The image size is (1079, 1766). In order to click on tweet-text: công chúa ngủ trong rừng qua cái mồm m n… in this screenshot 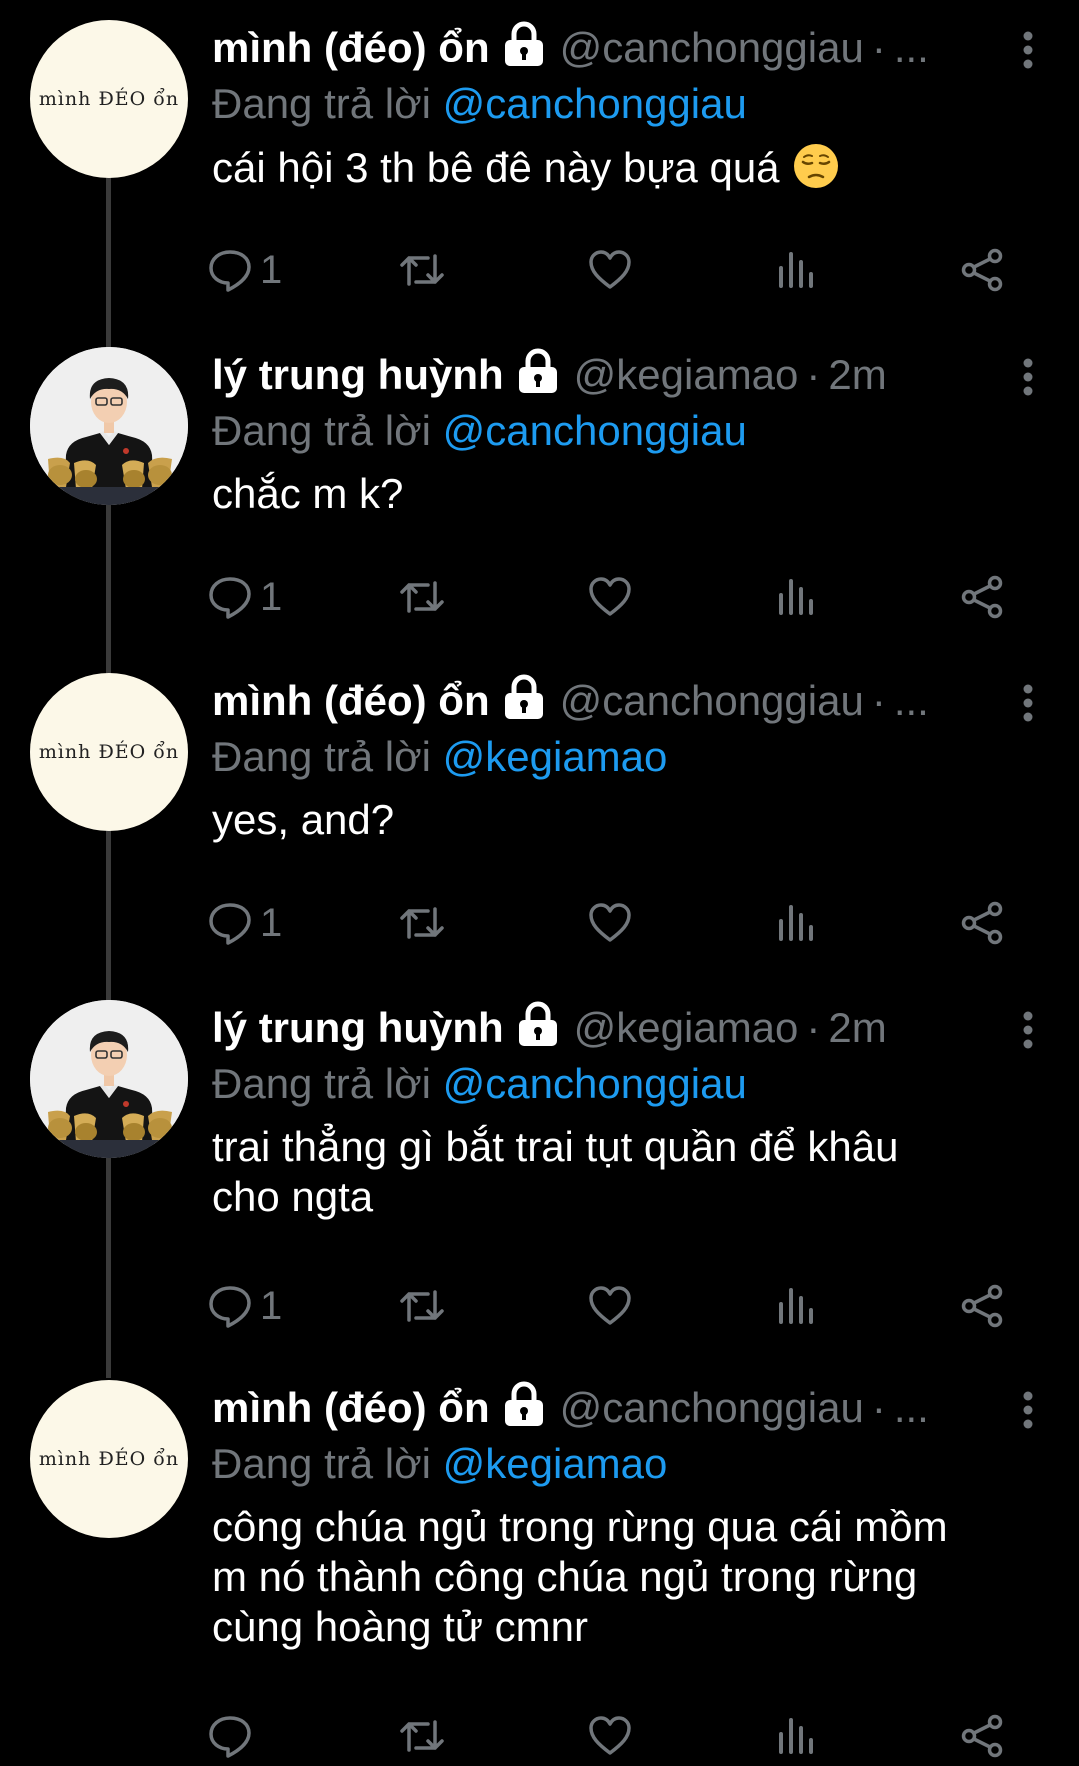, I will do `click(580, 1576)`.